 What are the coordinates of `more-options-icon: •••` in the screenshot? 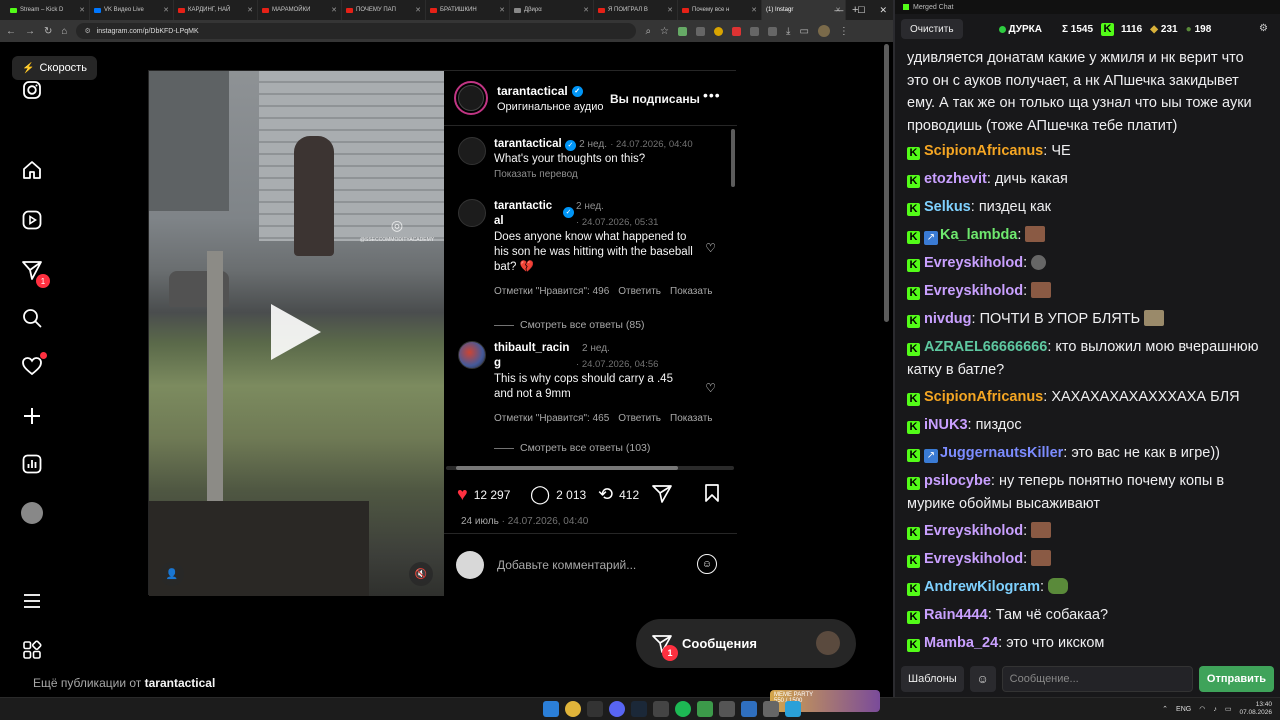 It's located at (712, 95).